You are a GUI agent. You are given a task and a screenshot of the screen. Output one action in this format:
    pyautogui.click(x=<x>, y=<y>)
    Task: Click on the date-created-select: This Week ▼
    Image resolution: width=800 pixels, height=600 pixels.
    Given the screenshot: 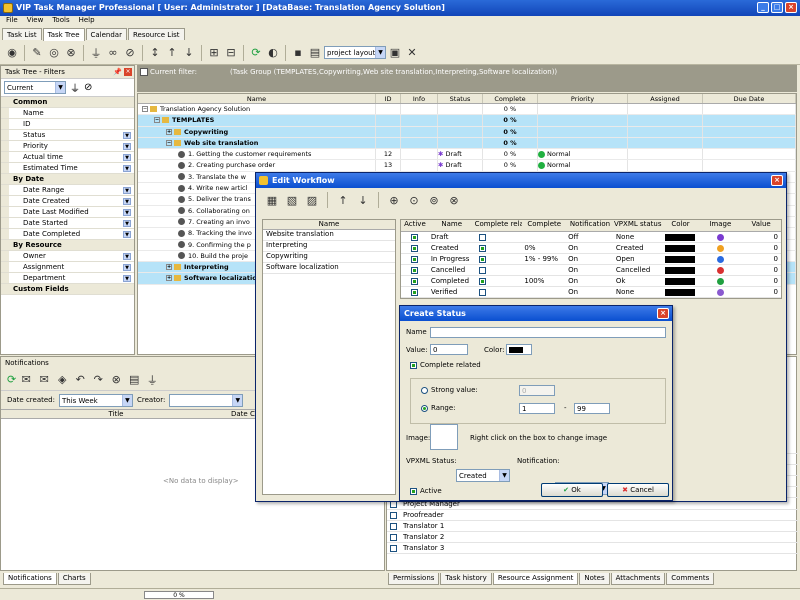 What is the action you would take?
    pyautogui.click(x=95, y=400)
    